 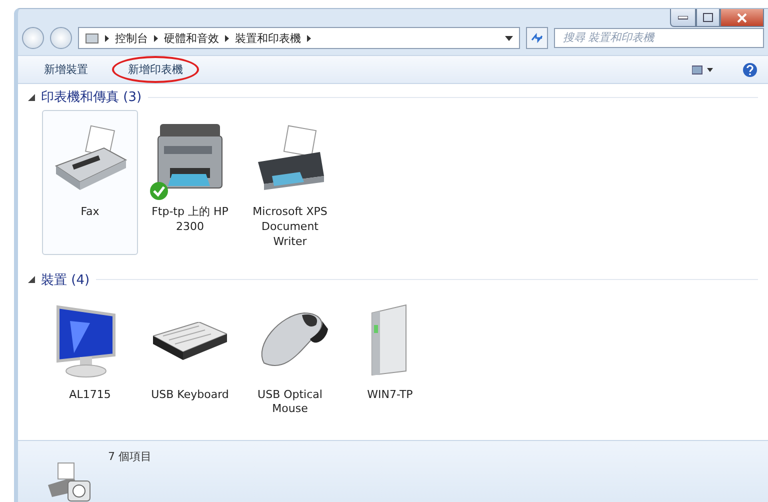 I want to click on breadcrumb: 硬體和音效, so click(x=191, y=38).